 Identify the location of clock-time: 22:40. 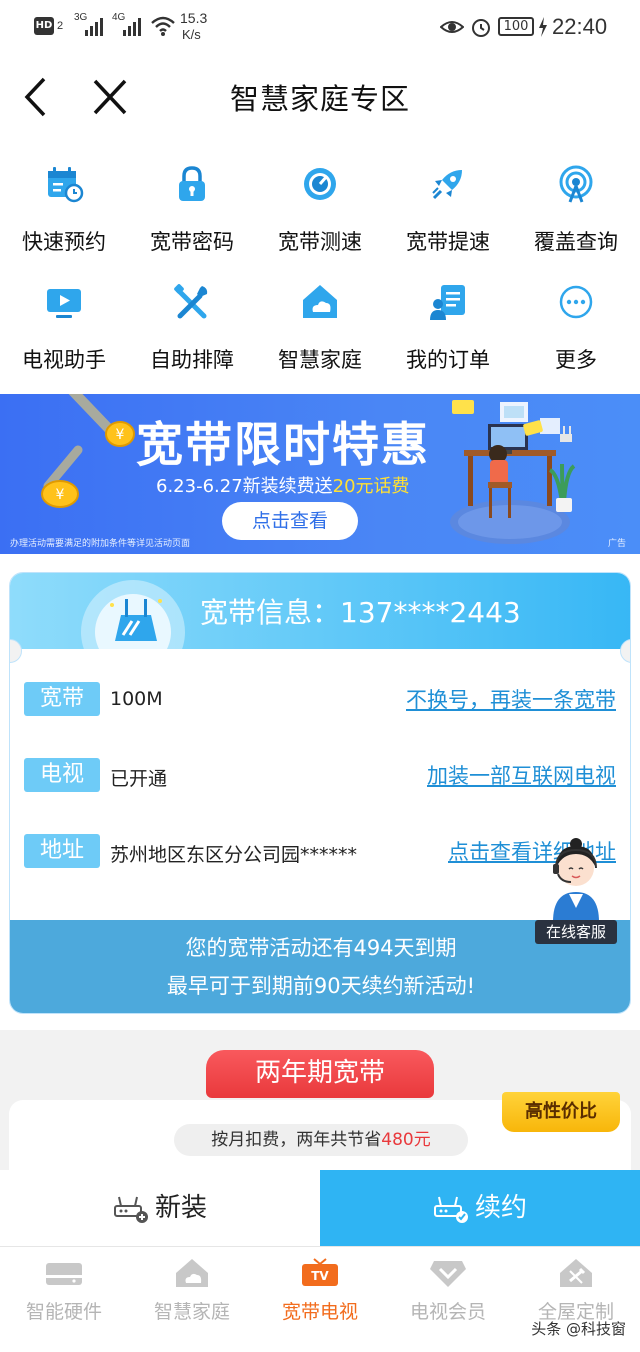
(580, 26).